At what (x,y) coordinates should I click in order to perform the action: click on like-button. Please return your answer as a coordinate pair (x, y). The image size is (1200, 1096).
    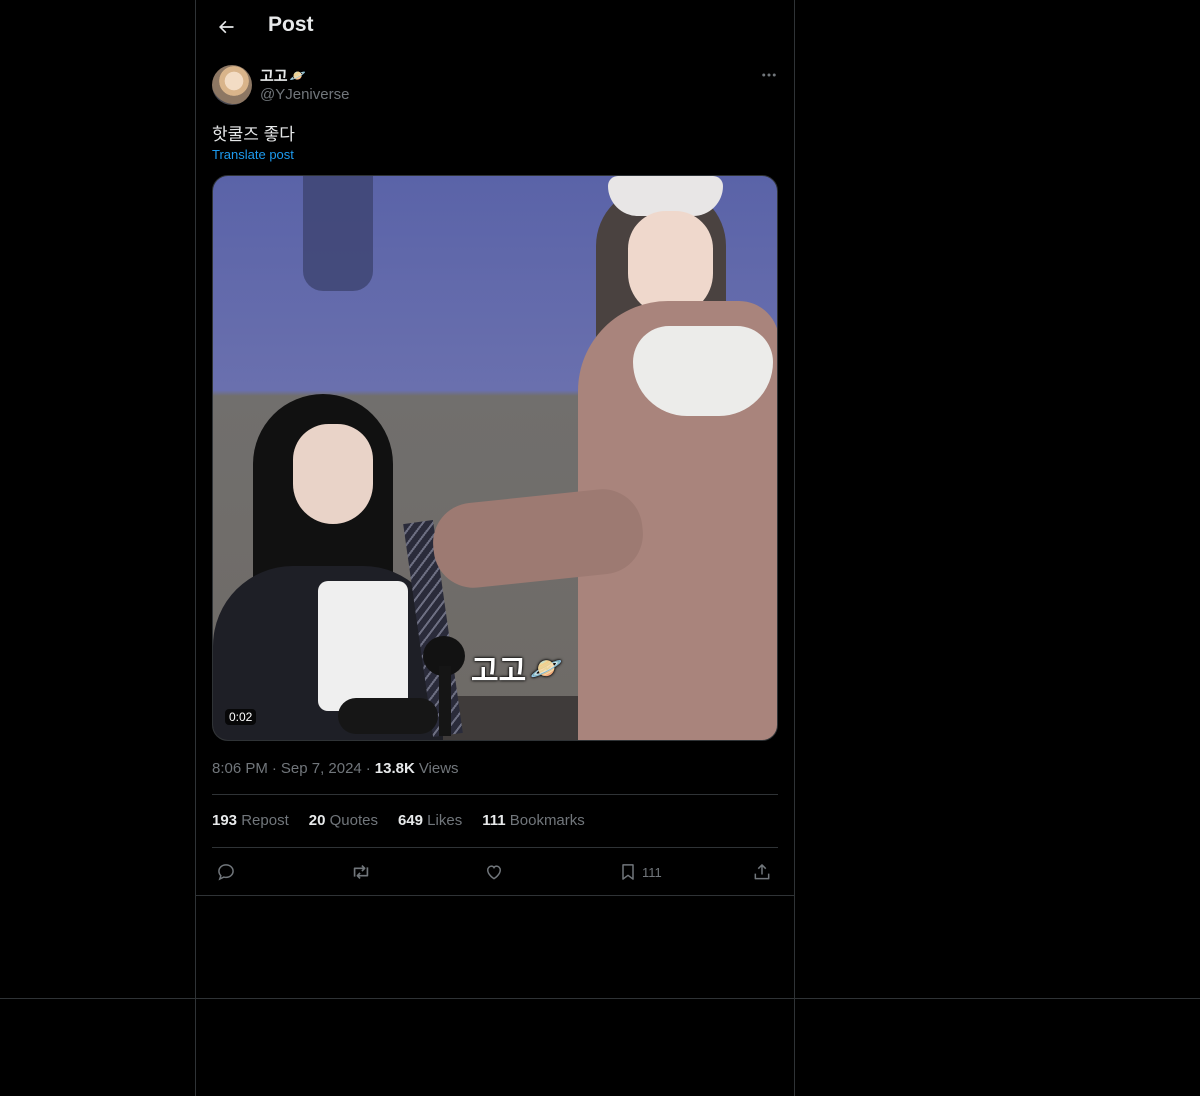
    Looking at the image, I should click on (494, 872).